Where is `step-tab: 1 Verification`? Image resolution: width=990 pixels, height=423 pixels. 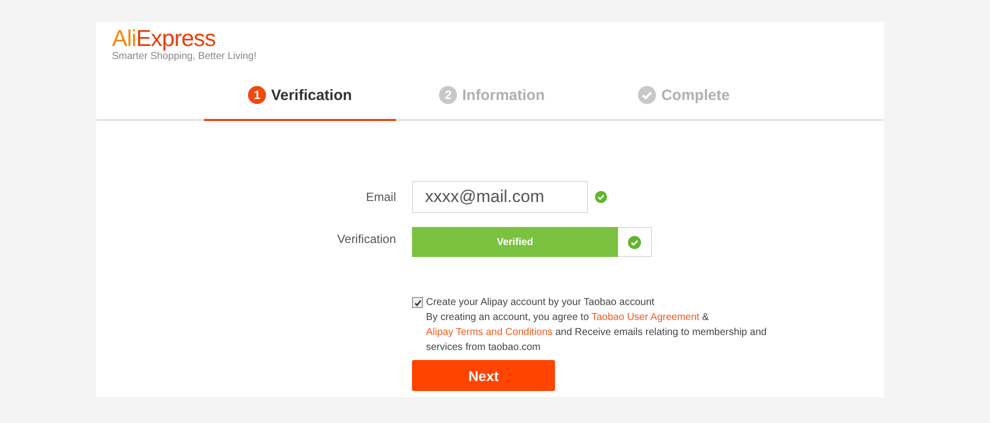
step-tab: 1 Verification is located at coordinates (300, 96).